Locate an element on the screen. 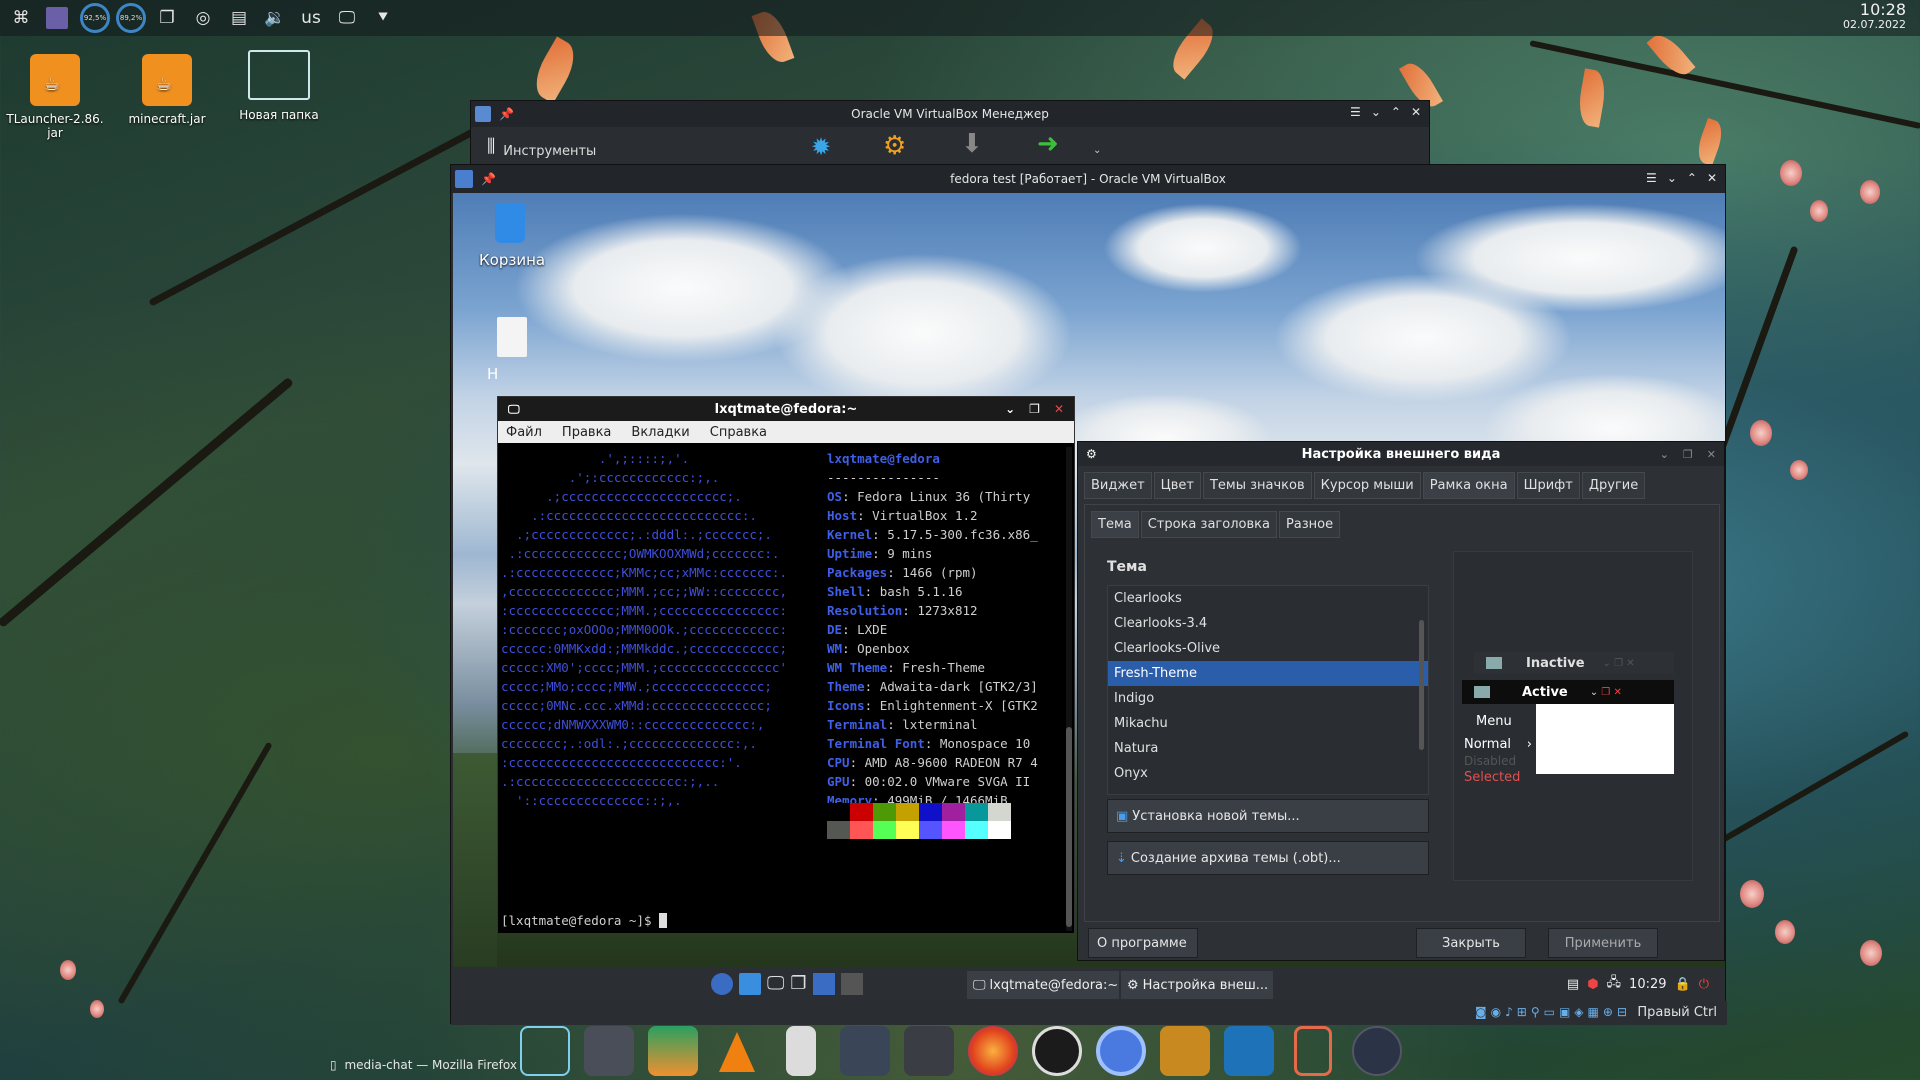  vlc-dock-icon is located at coordinates (737, 1051).